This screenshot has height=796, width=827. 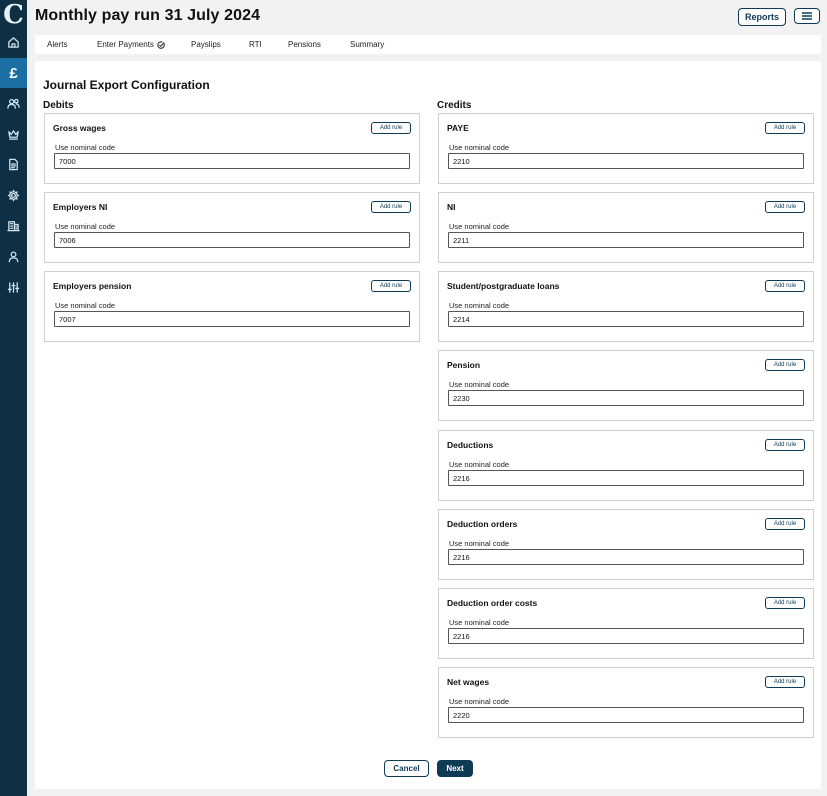 I want to click on debit-card-gross-wages: Gross wages Add rule Use nominal code, so click(x=232, y=148).